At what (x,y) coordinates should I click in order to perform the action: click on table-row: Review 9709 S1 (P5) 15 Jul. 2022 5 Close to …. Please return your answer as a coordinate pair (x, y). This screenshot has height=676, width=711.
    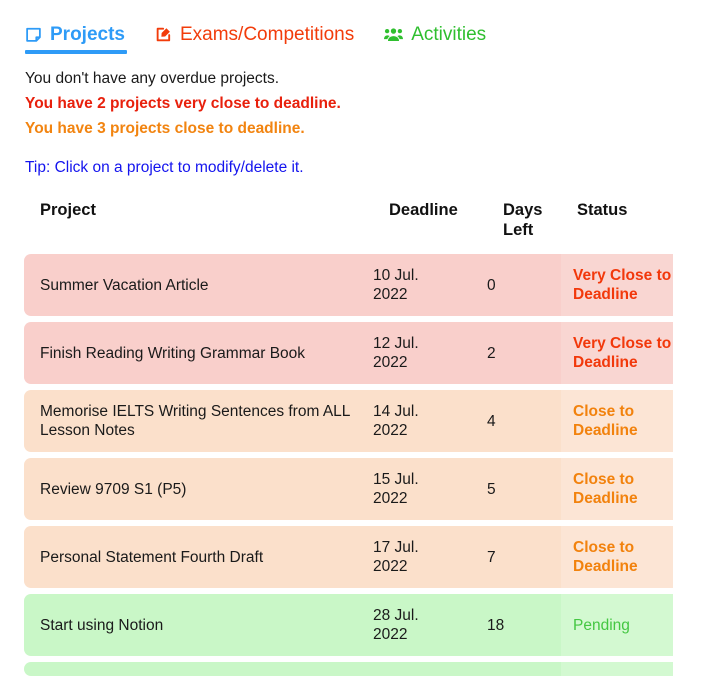
    Looking at the image, I should click on (358, 489).